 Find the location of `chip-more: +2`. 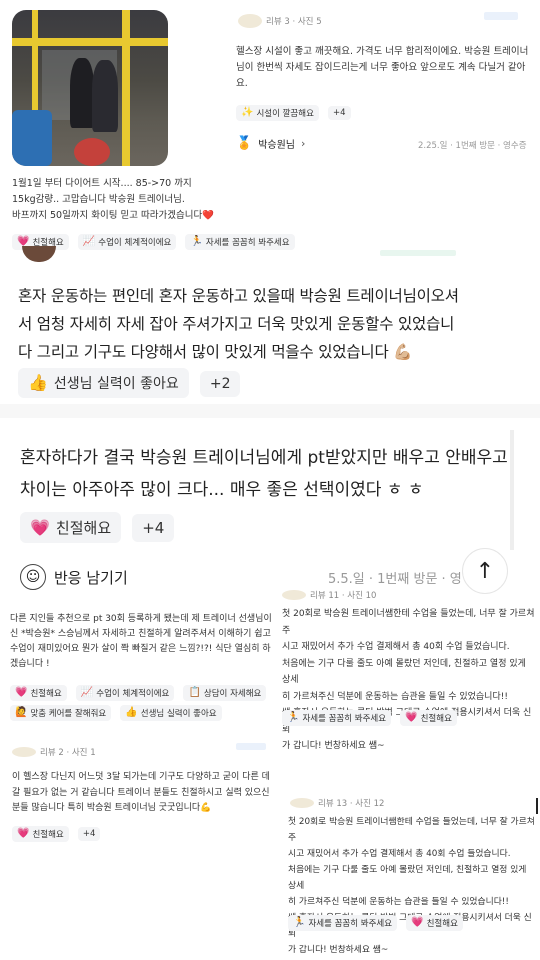

chip-more: +2 is located at coordinates (220, 384).